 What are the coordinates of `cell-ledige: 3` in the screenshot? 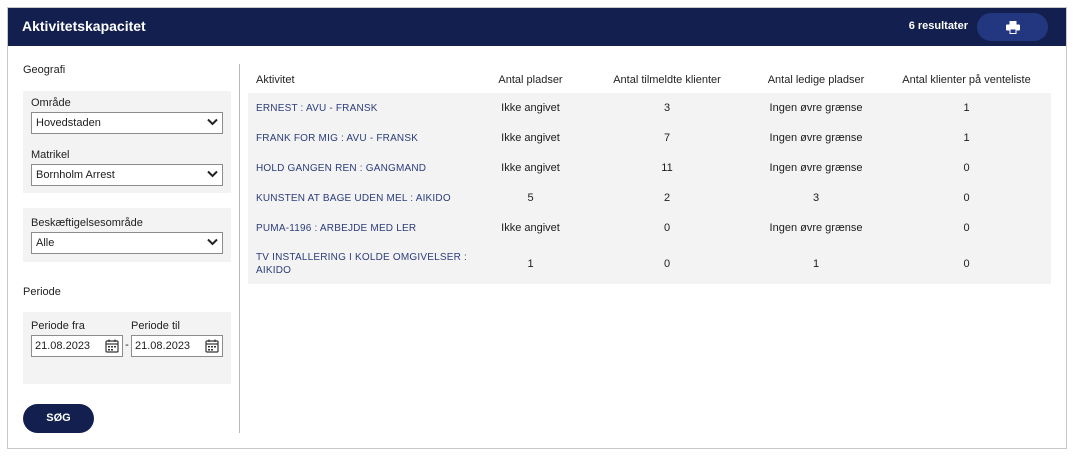 It's located at (816, 198).